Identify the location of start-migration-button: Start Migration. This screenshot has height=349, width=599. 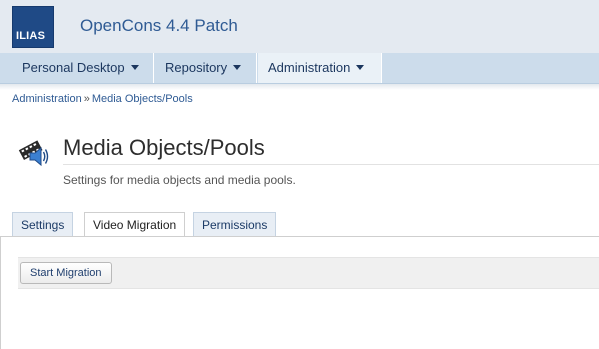
(66, 273).